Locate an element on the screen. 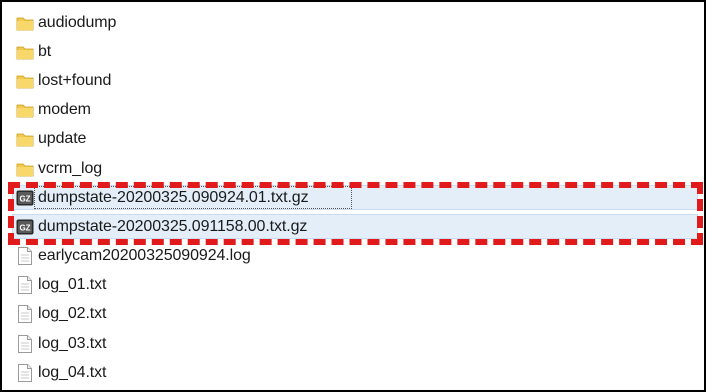 The height and width of the screenshot is (392, 706). file-name: update is located at coordinates (62, 139).